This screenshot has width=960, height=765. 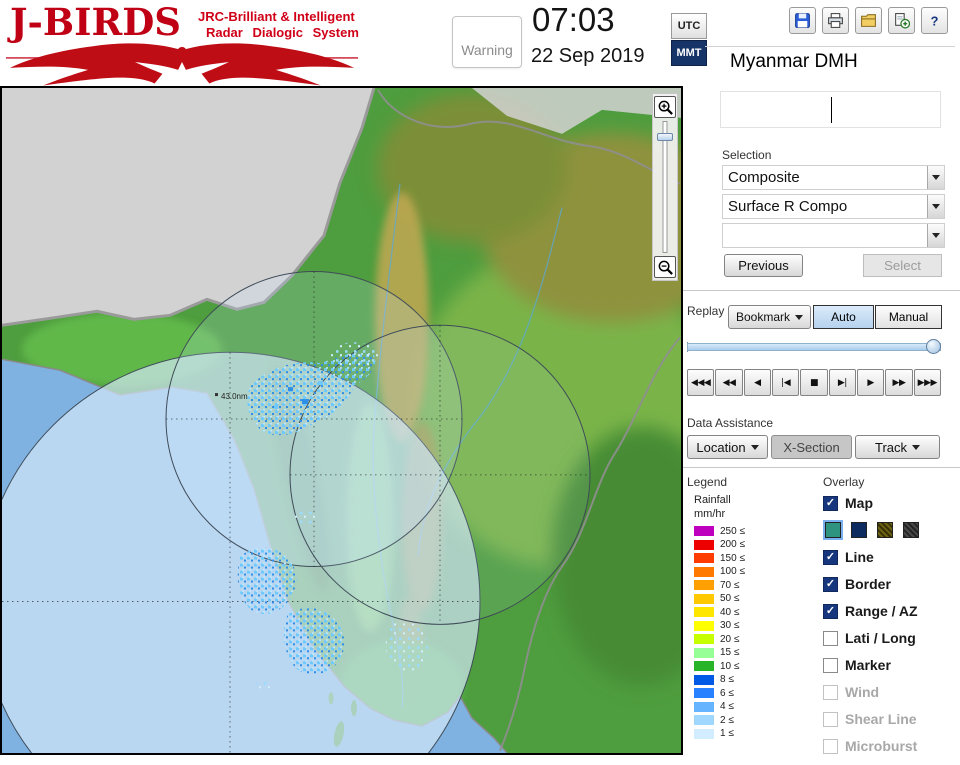 What do you see at coordinates (763, 265) in the screenshot?
I see `previous-button: Previous` at bounding box center [763, 265].